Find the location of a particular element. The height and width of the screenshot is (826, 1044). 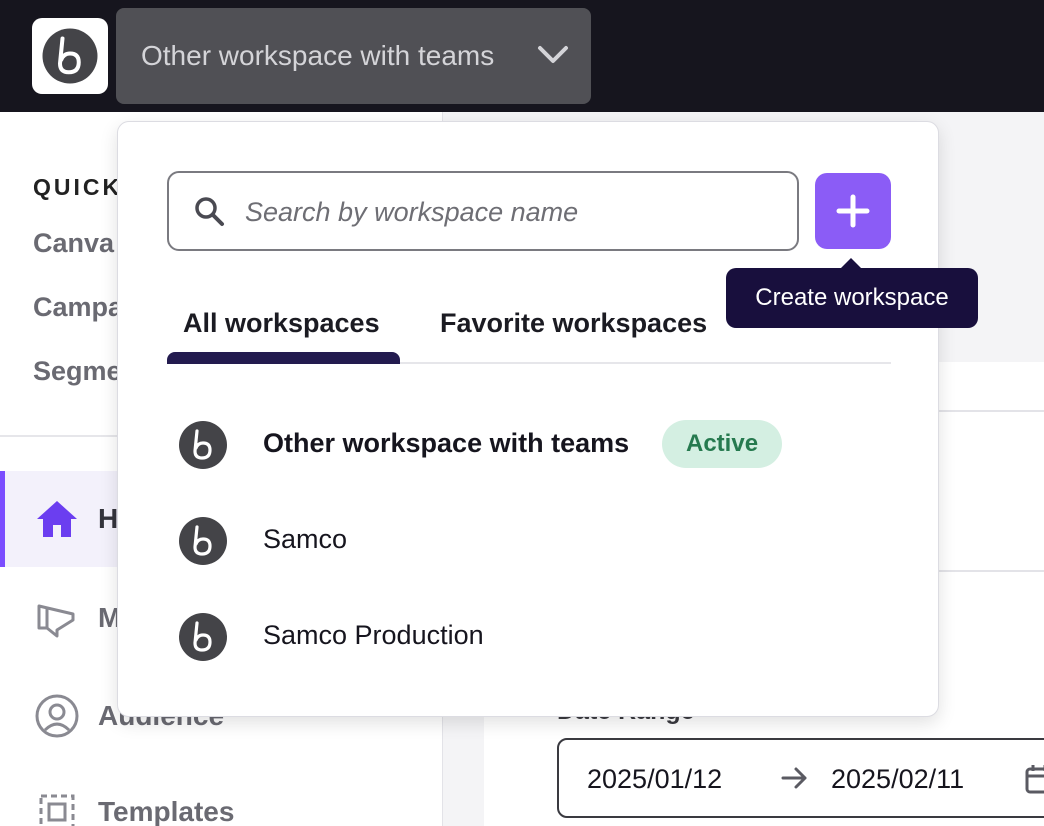

create-workspace-button is located at coordinates (853, 211).